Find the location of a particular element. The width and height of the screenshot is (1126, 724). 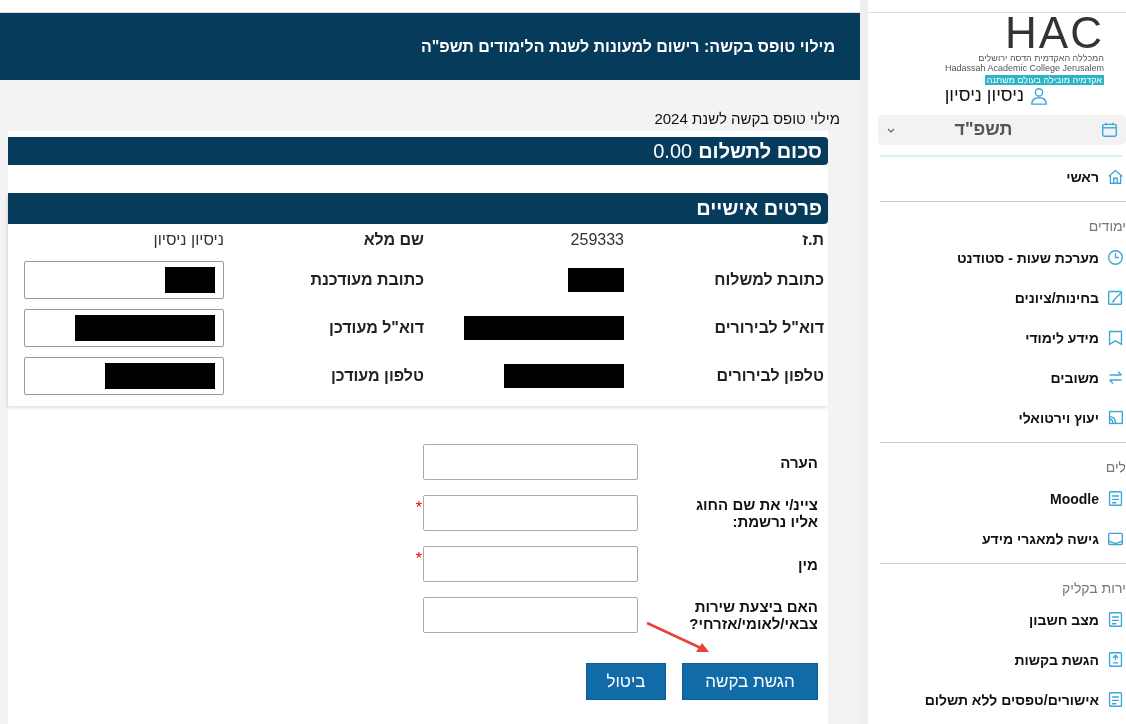

mail-icon is located at coordinates (1115, 539).